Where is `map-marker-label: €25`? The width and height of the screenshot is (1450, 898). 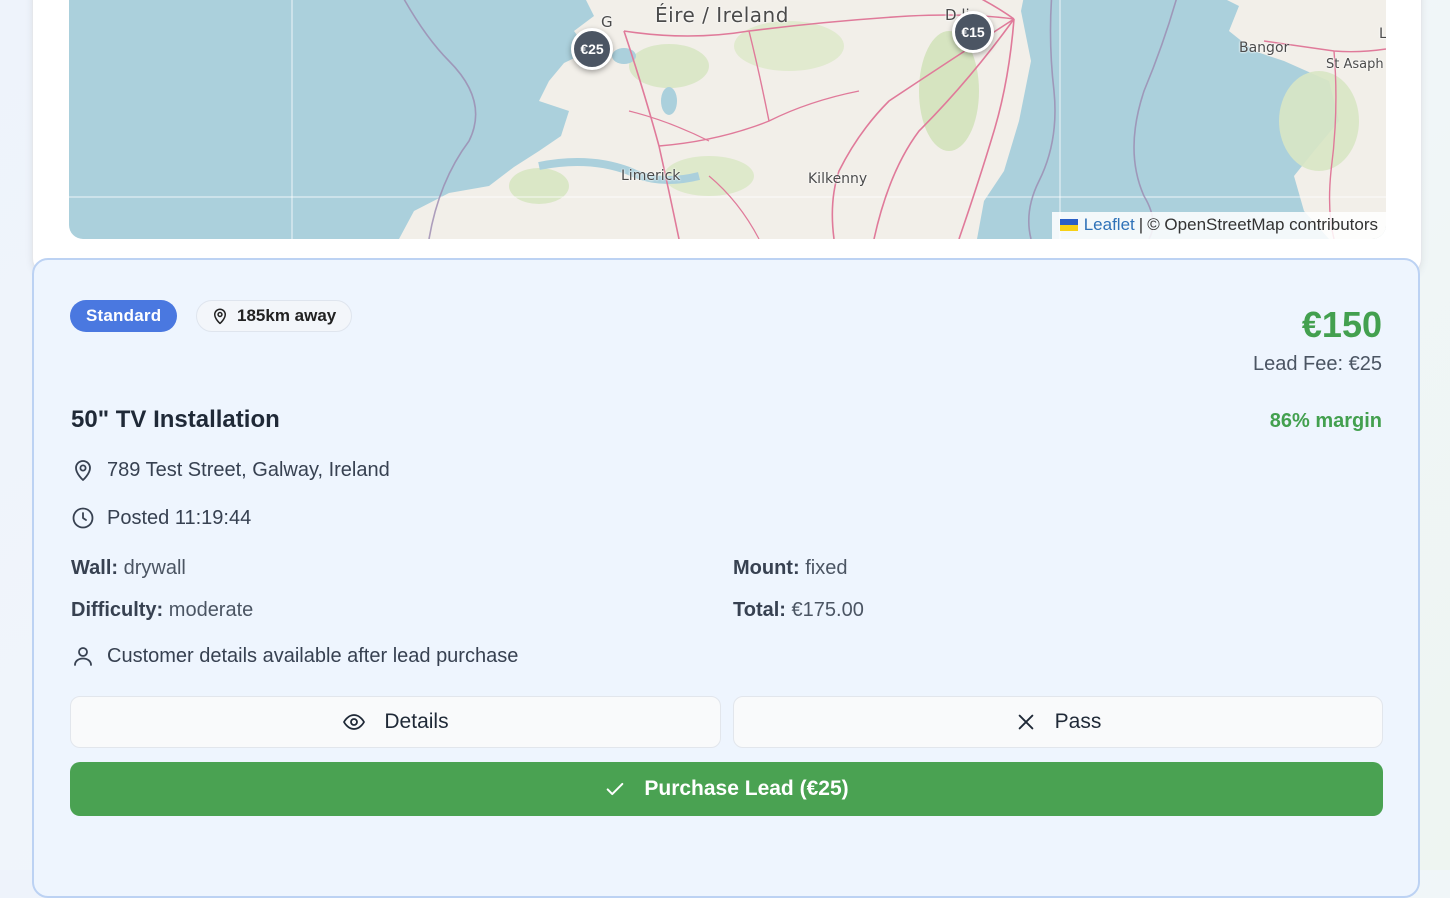 map-marker-label: €25 is located at coordinates (592, 49).